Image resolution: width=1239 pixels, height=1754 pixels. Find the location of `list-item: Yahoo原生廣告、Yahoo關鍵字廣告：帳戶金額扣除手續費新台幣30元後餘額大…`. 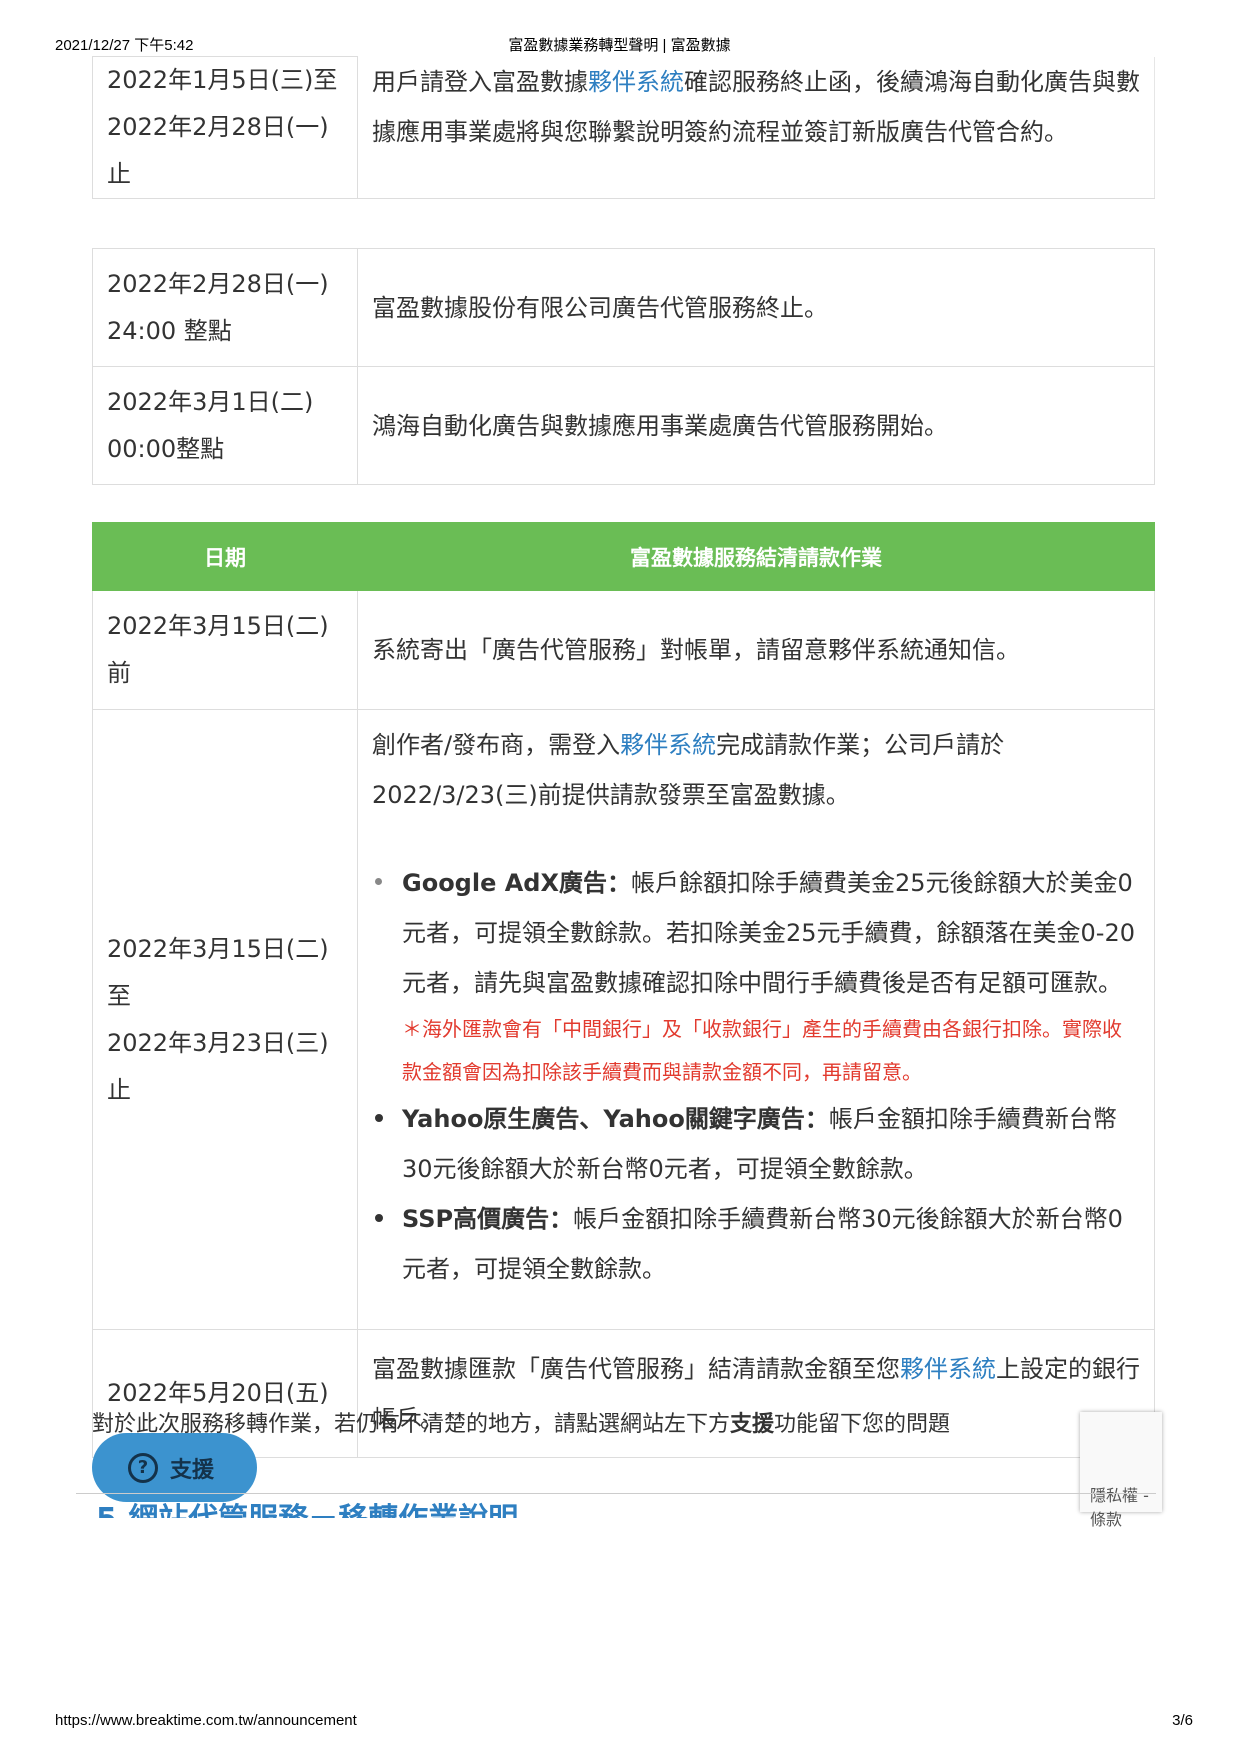

list-item: Yahoo原生廣告、Yahoo關鍵字廣告：帳戶金額扣除手續費新台幣30元後餘額大… is located at coordinates (756, 1144).